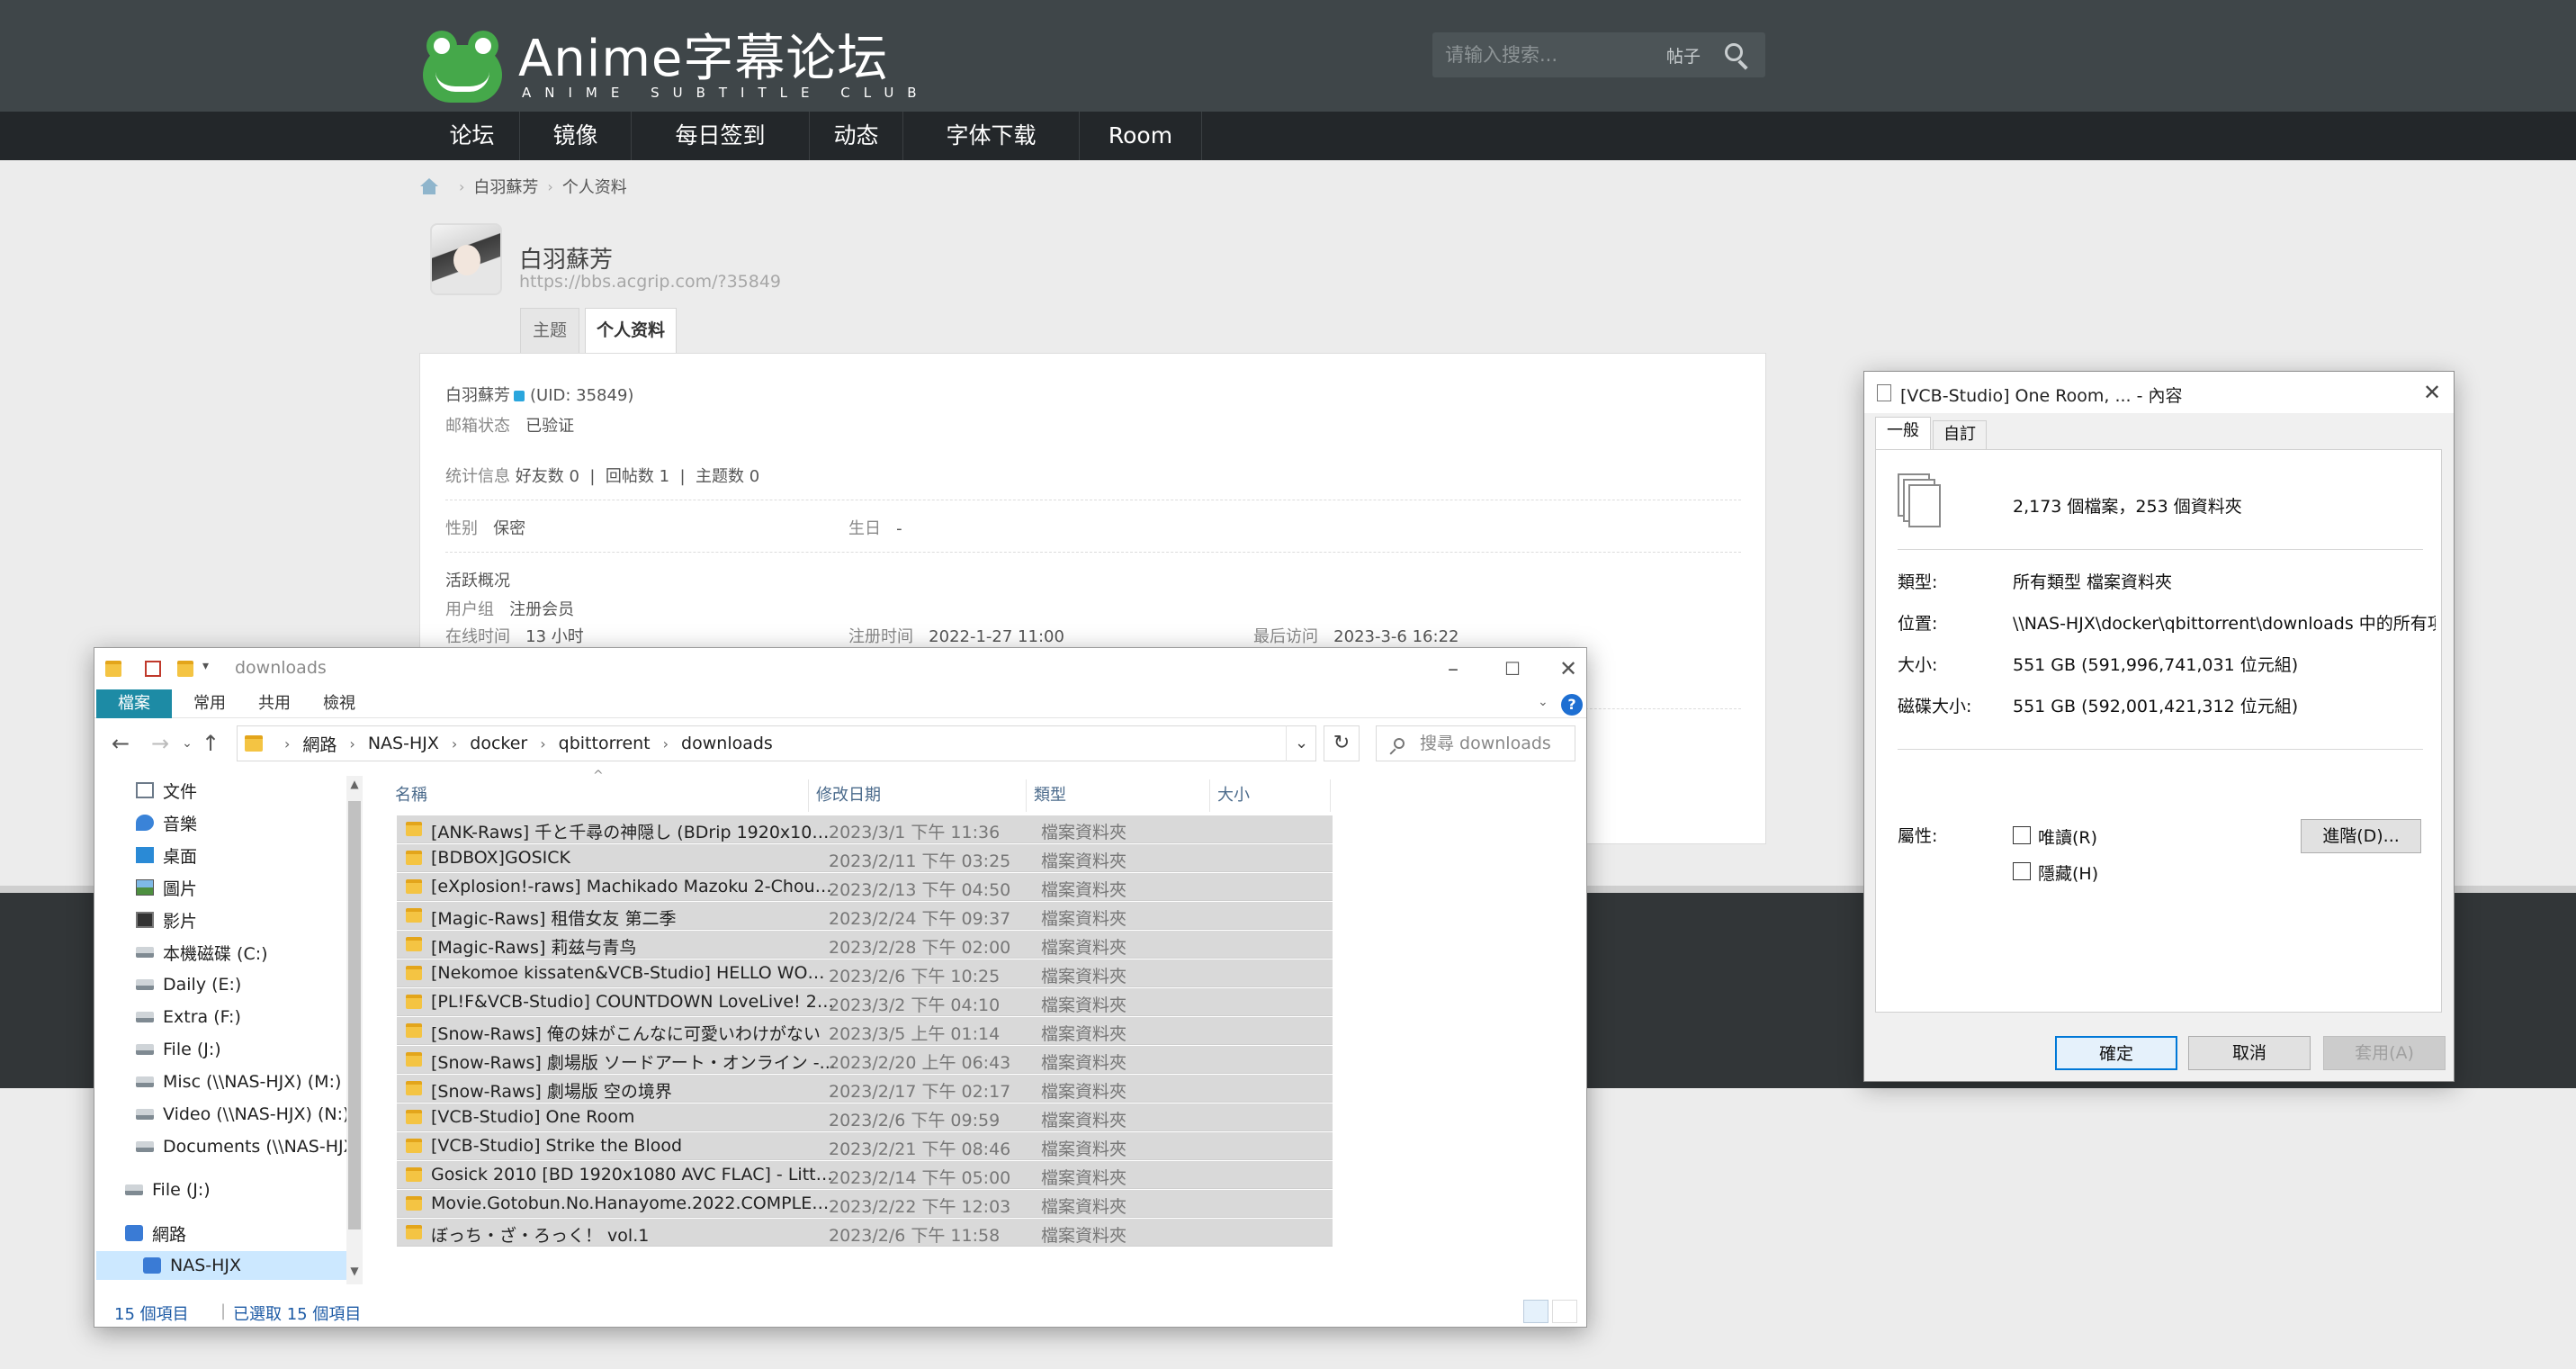 This screenshot has height=1369, width=2576. I want to click on properties-titlebar: [VCB-Studio] One Room, ... - 內容 ✕, so click(2159, 392).